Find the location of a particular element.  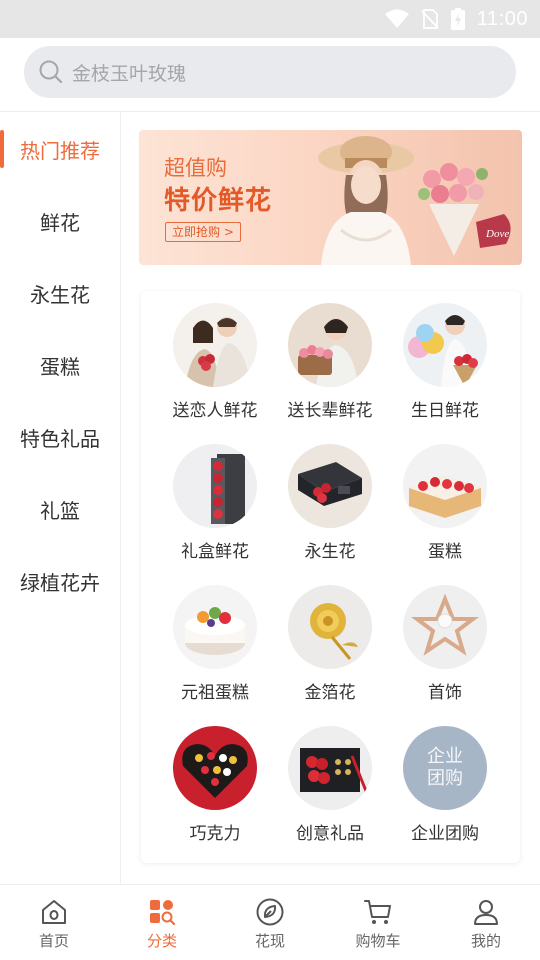

promo-banner: 超值购 特价鲜花 立即抢购 > Dove is located at coordinates (330, 197).